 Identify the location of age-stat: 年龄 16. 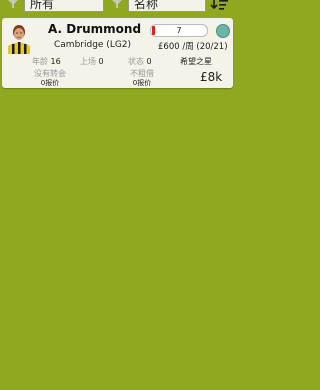
(46, 61).